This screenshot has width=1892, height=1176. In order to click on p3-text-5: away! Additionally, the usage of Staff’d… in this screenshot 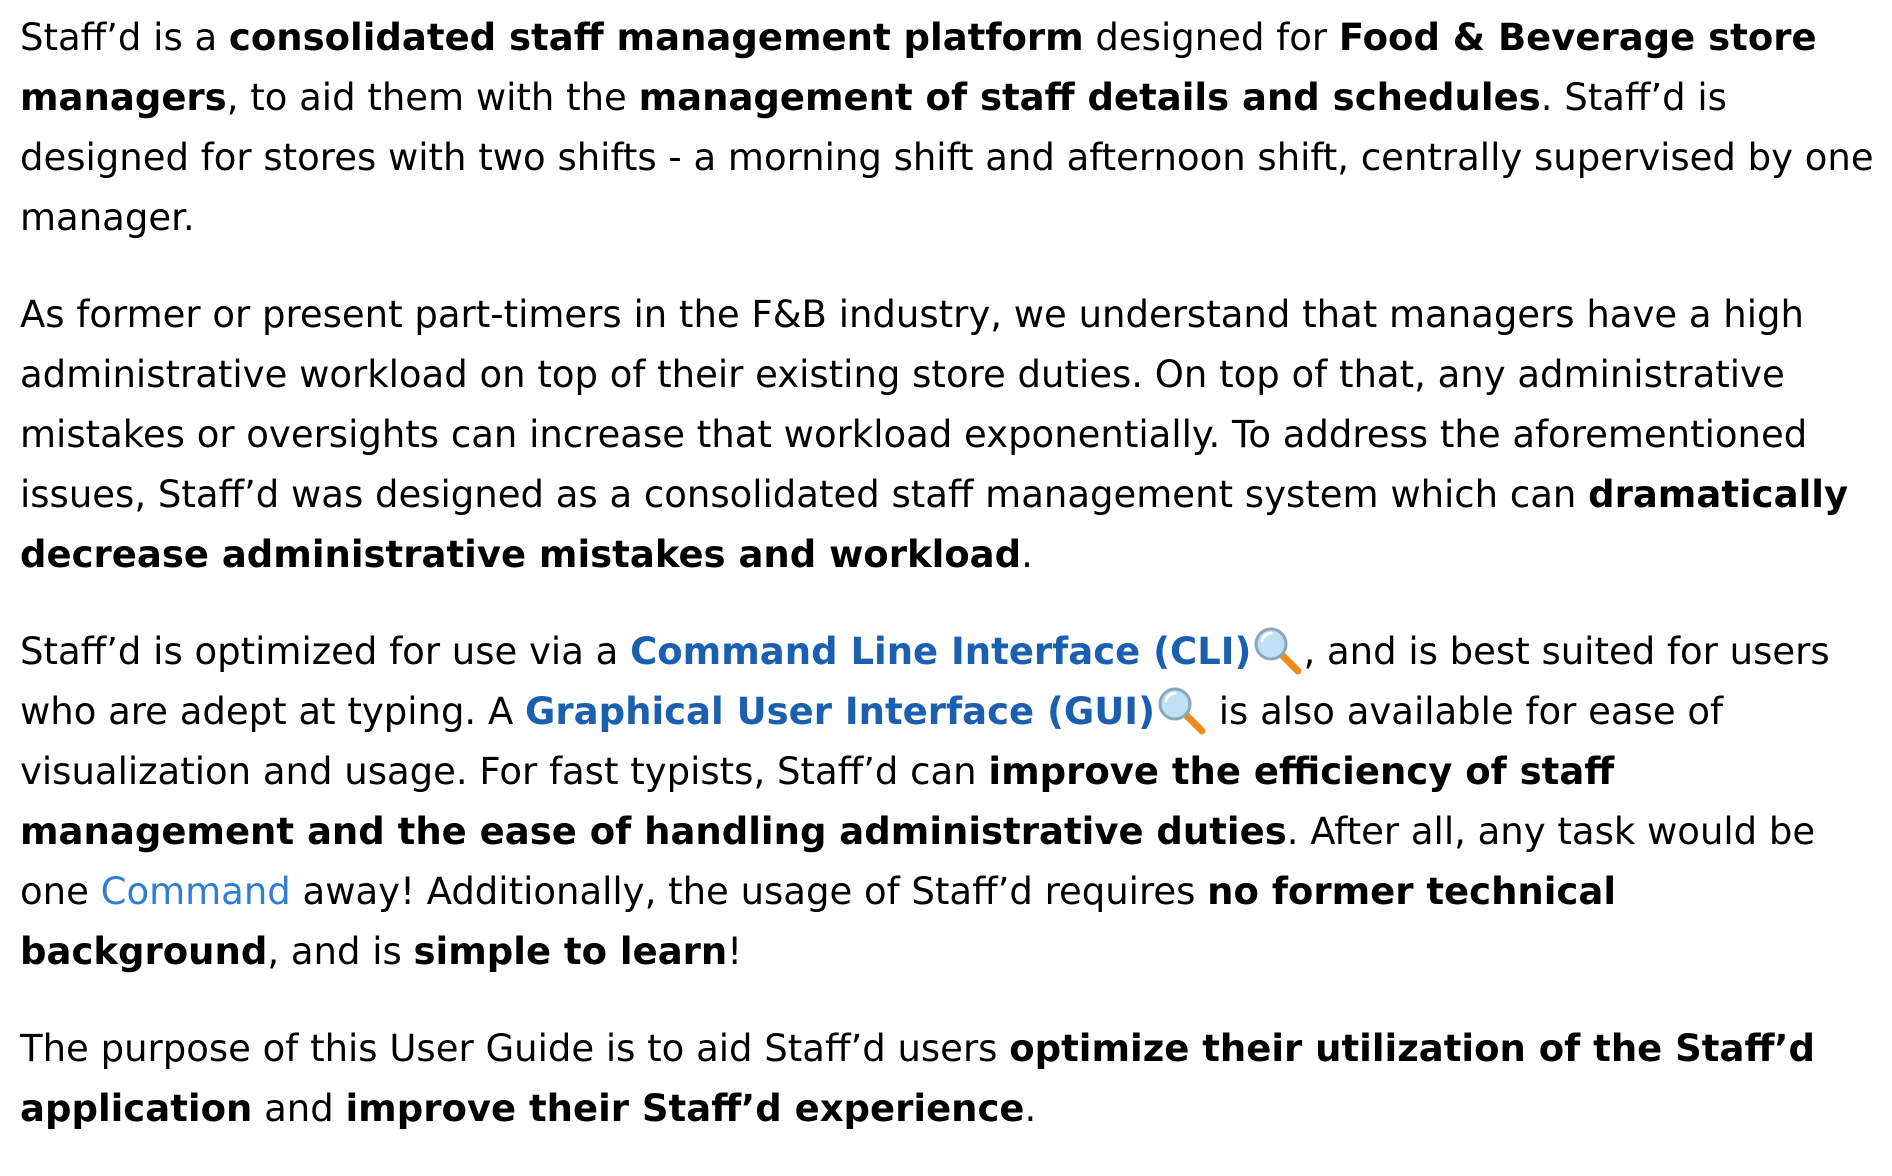, I will do `click(749, 891)`.